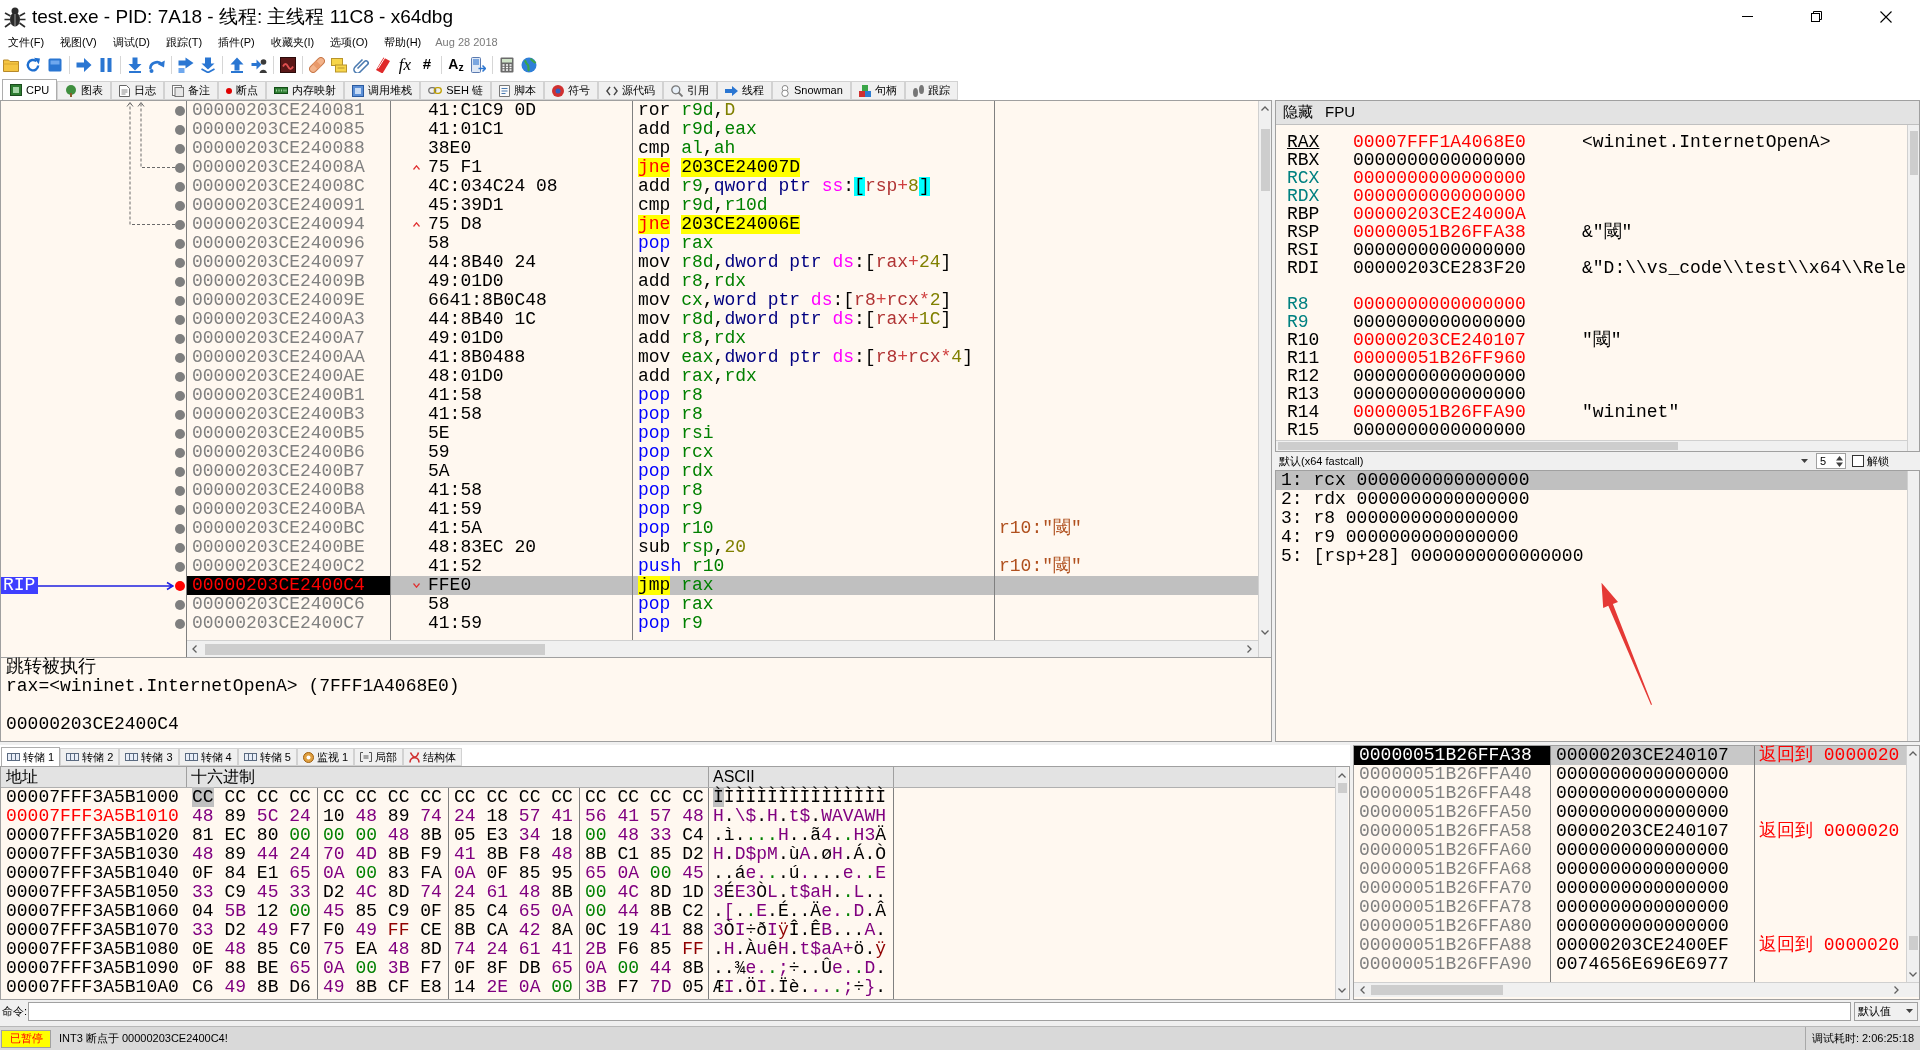 This screenshot has height=1050, width=1920. I want to click on lock-checkbox, so click(1858, 461).